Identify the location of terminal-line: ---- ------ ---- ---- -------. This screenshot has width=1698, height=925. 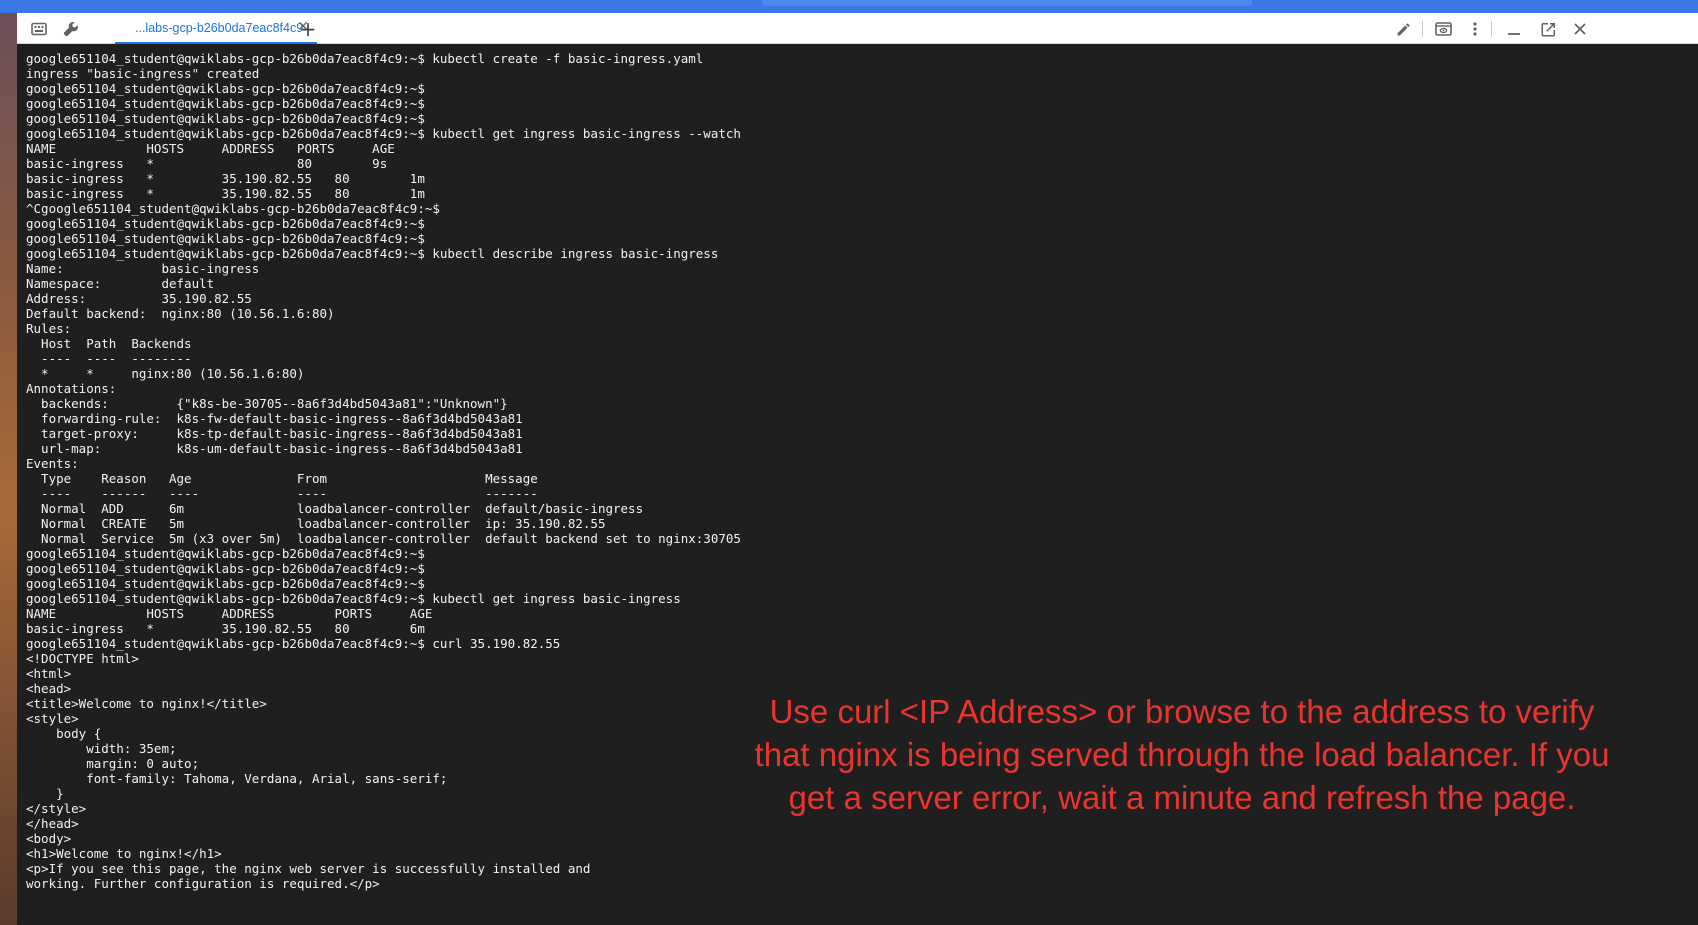
(282, 493).